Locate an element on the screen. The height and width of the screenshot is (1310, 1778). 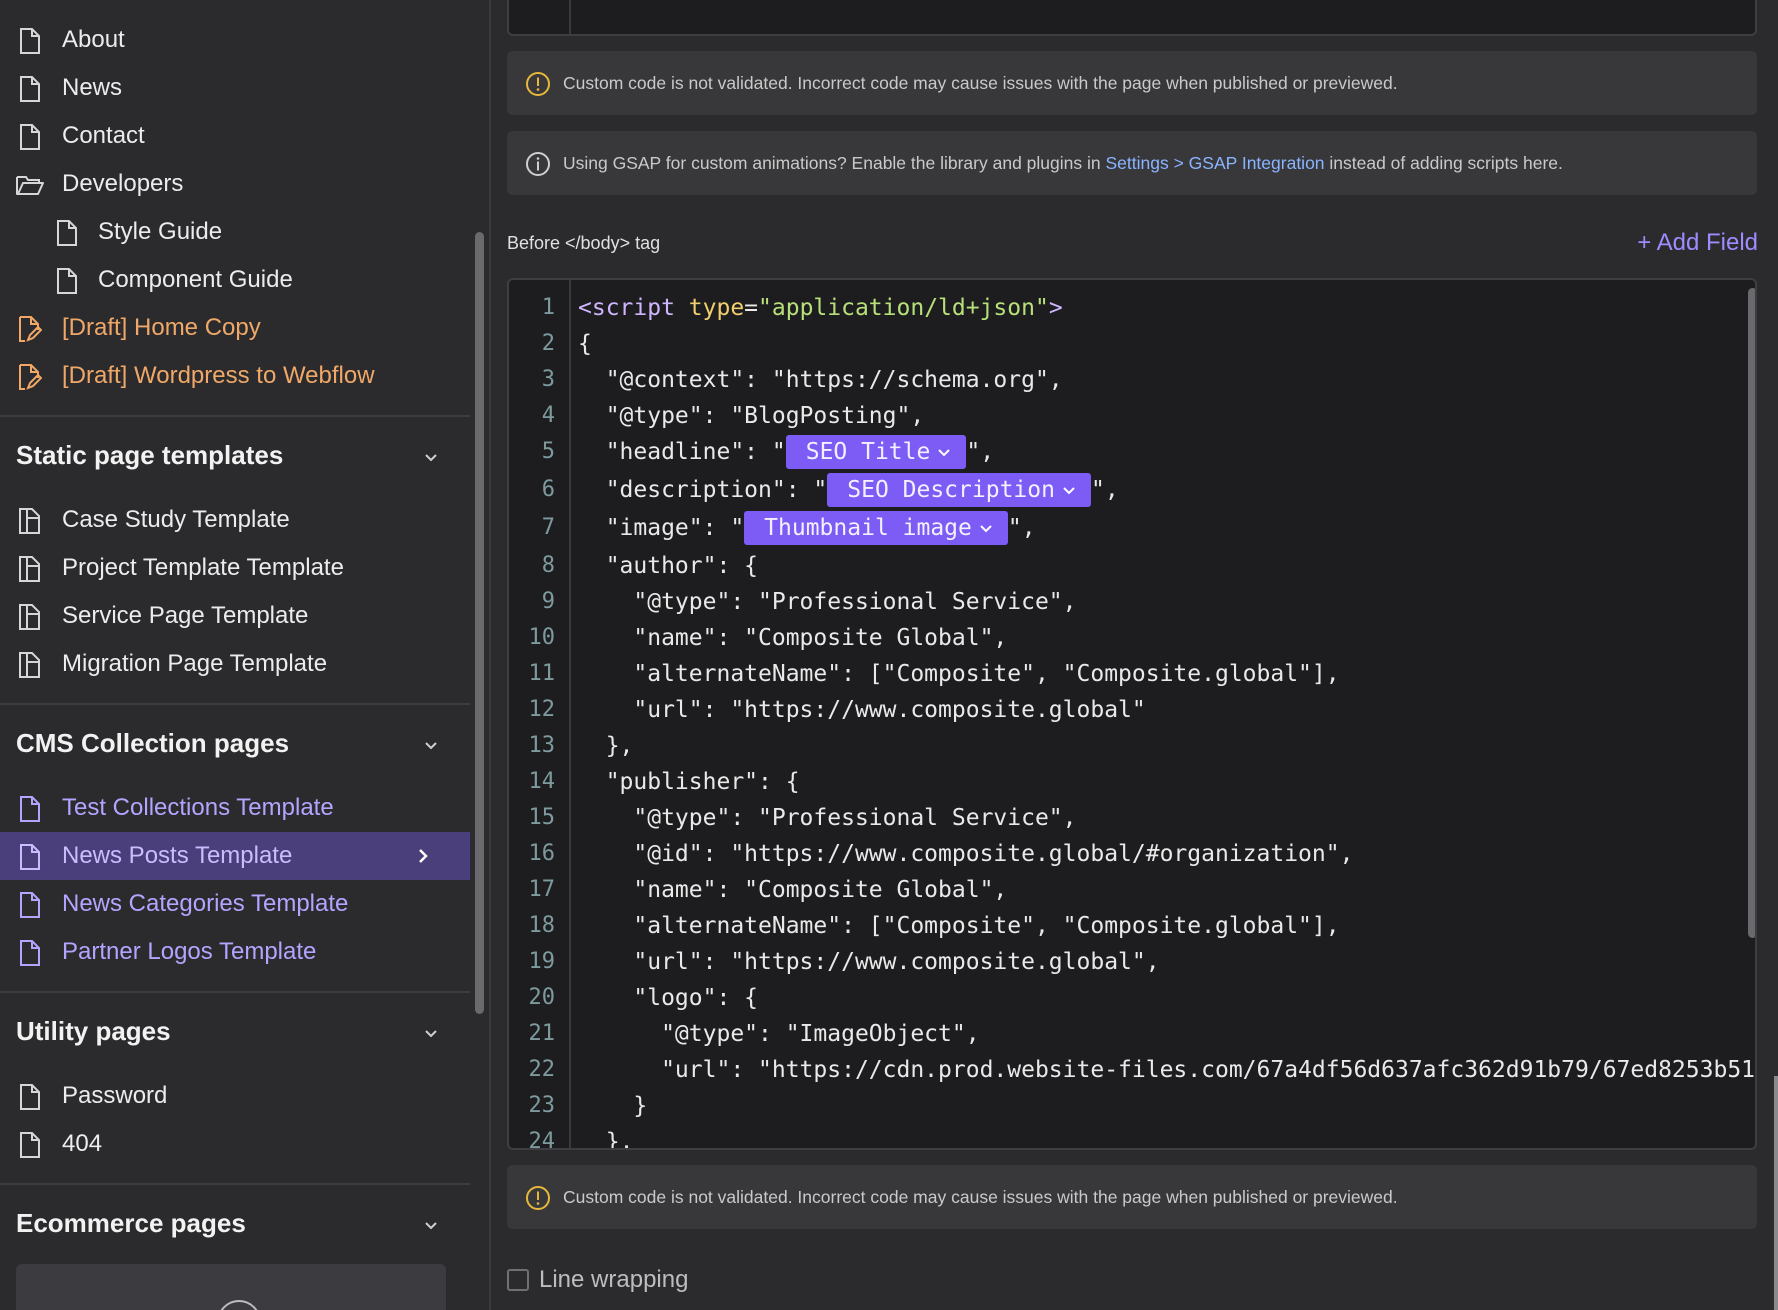
add-field-button: + Add Field is located at coordinates (1697, 243).